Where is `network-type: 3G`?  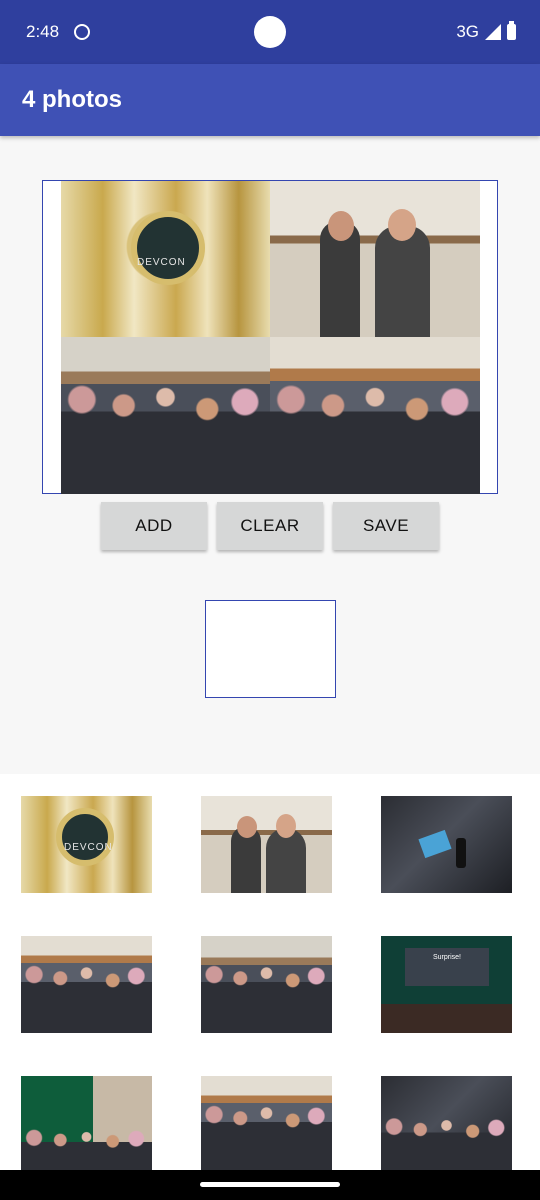
network-type: 3G is located at coordinates (467, 31).